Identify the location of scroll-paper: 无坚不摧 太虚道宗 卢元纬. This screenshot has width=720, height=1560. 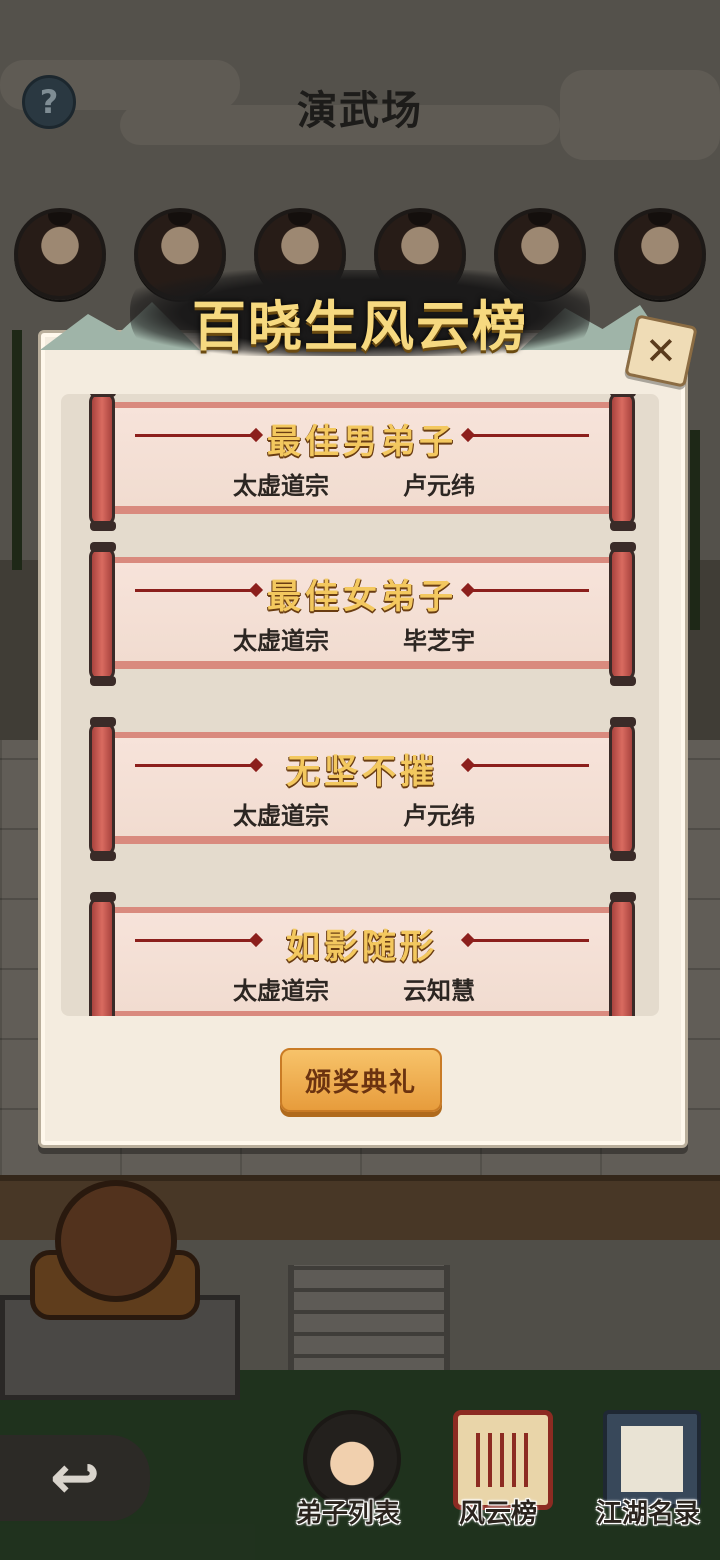
(362, 788).